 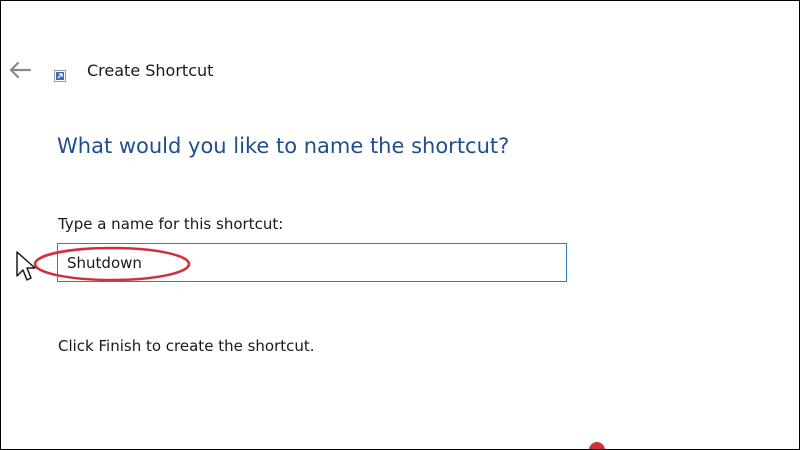 I want to click on dialog-title: Create Shortcut, so click(x=150, y=70).